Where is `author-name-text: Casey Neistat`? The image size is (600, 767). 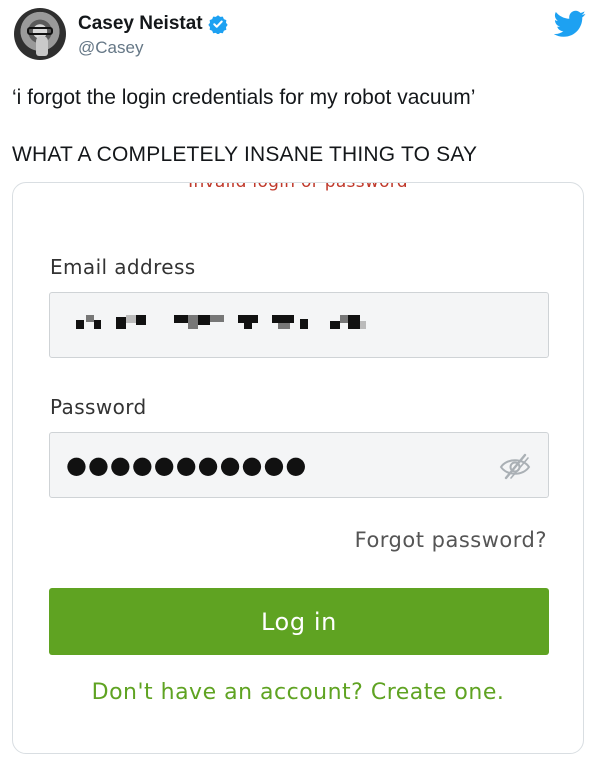
author-name-text: Casey Neistat is located at coordinates (140, 23).